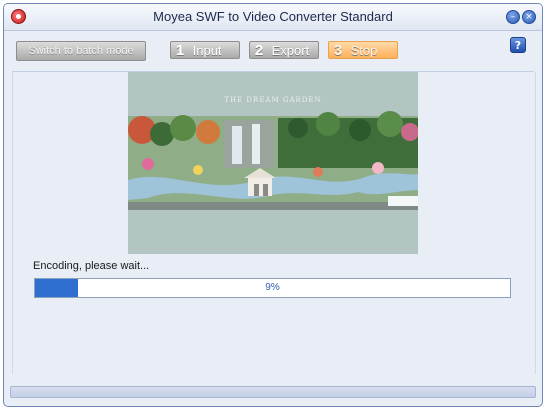 The height and width of the screenshot is (415, 550). I want to click on window-title: Moyea SWF to Video Converter Standard, so click(273, 16).